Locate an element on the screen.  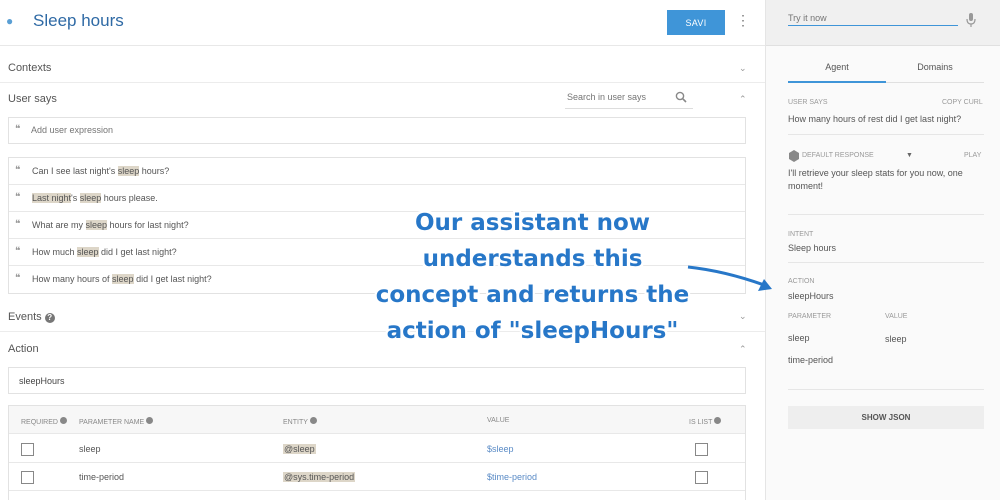
annotation-arrow is located at coordinates (729, 278).